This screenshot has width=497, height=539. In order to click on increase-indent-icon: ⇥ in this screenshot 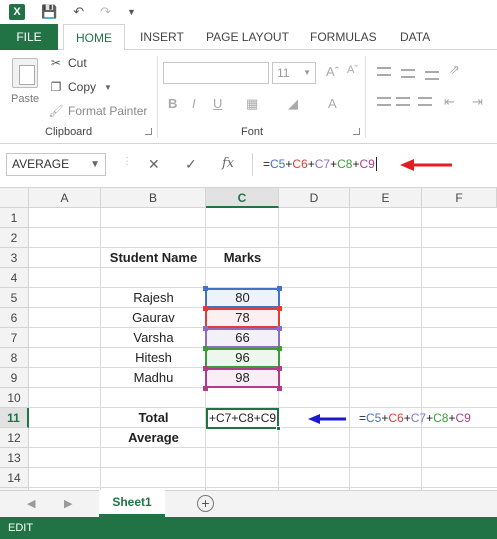, I will do `click(477, 102)`.